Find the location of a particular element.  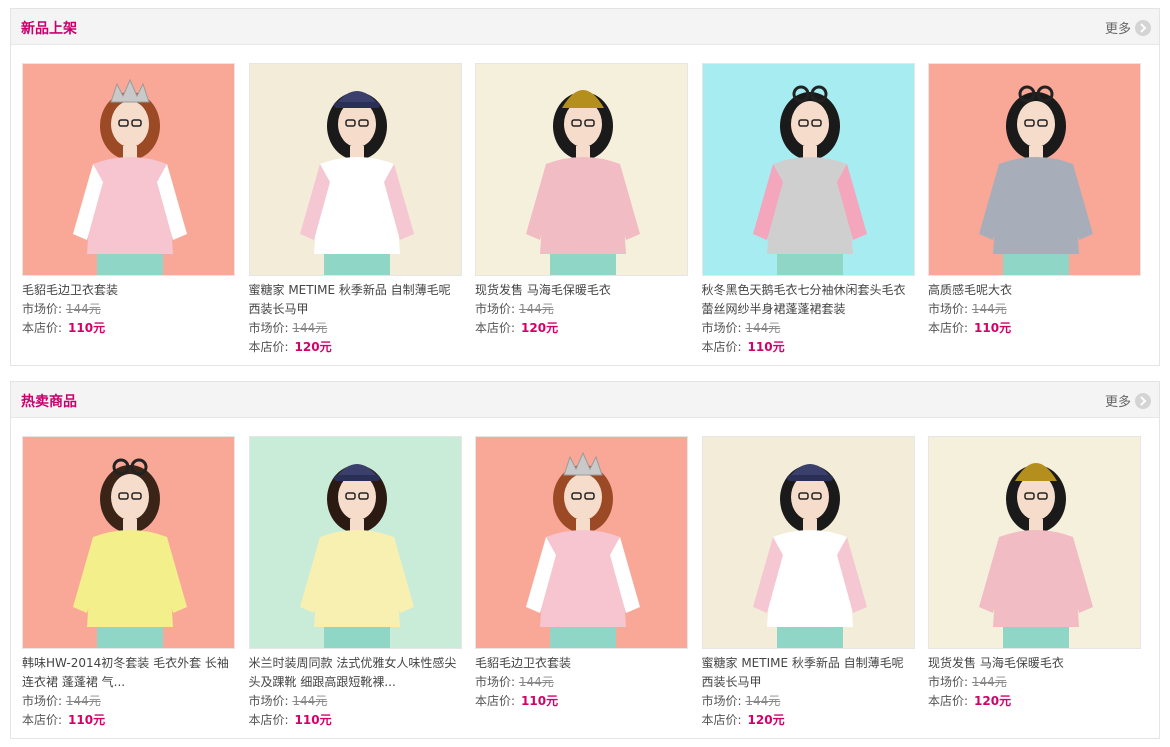

section-title: 新品上架 is located at coordinates (49, 29).